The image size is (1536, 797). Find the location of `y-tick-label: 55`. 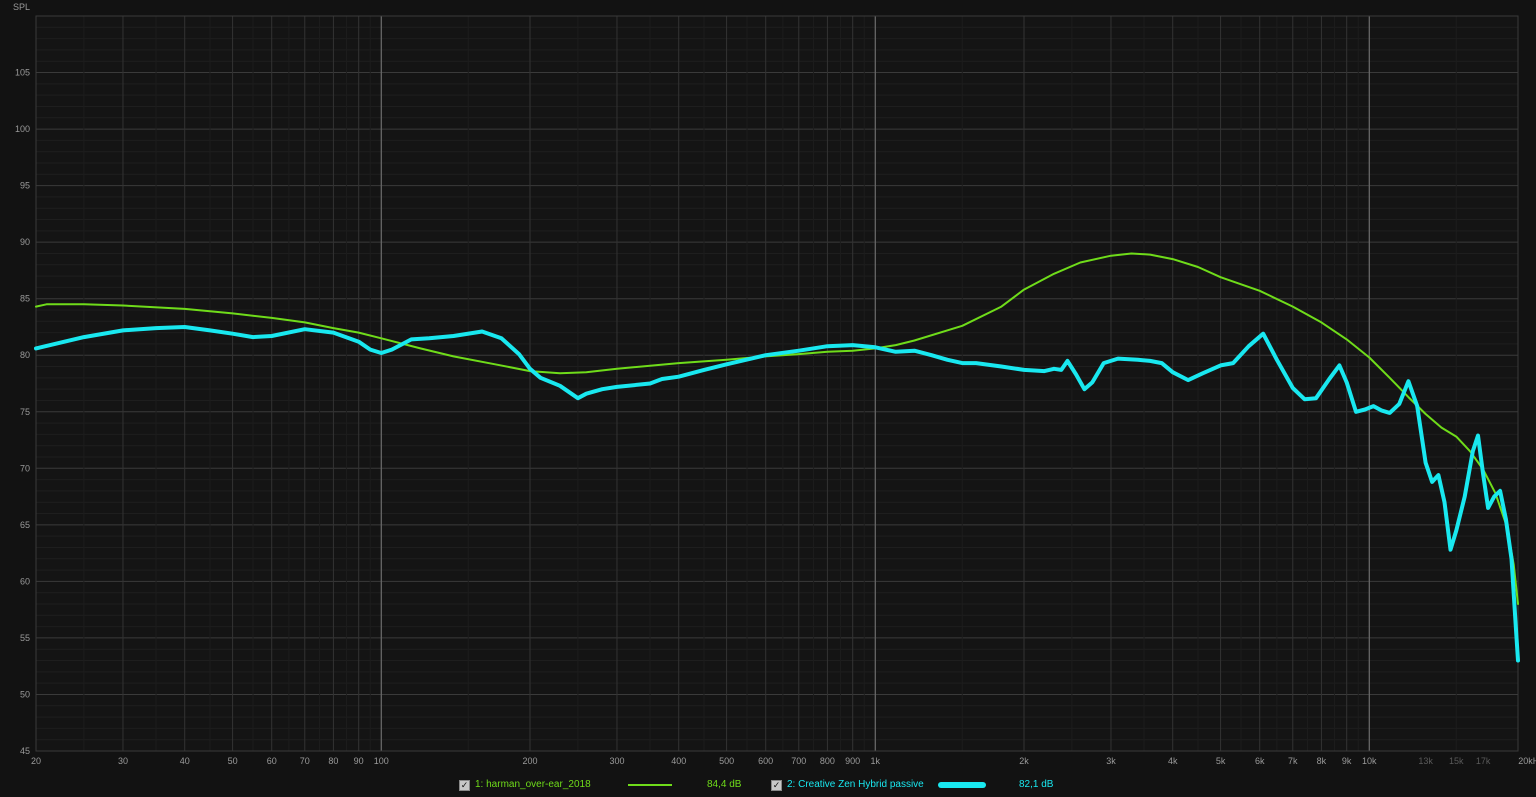

y-tick-label: 55 is located at coordinates (25, 638).